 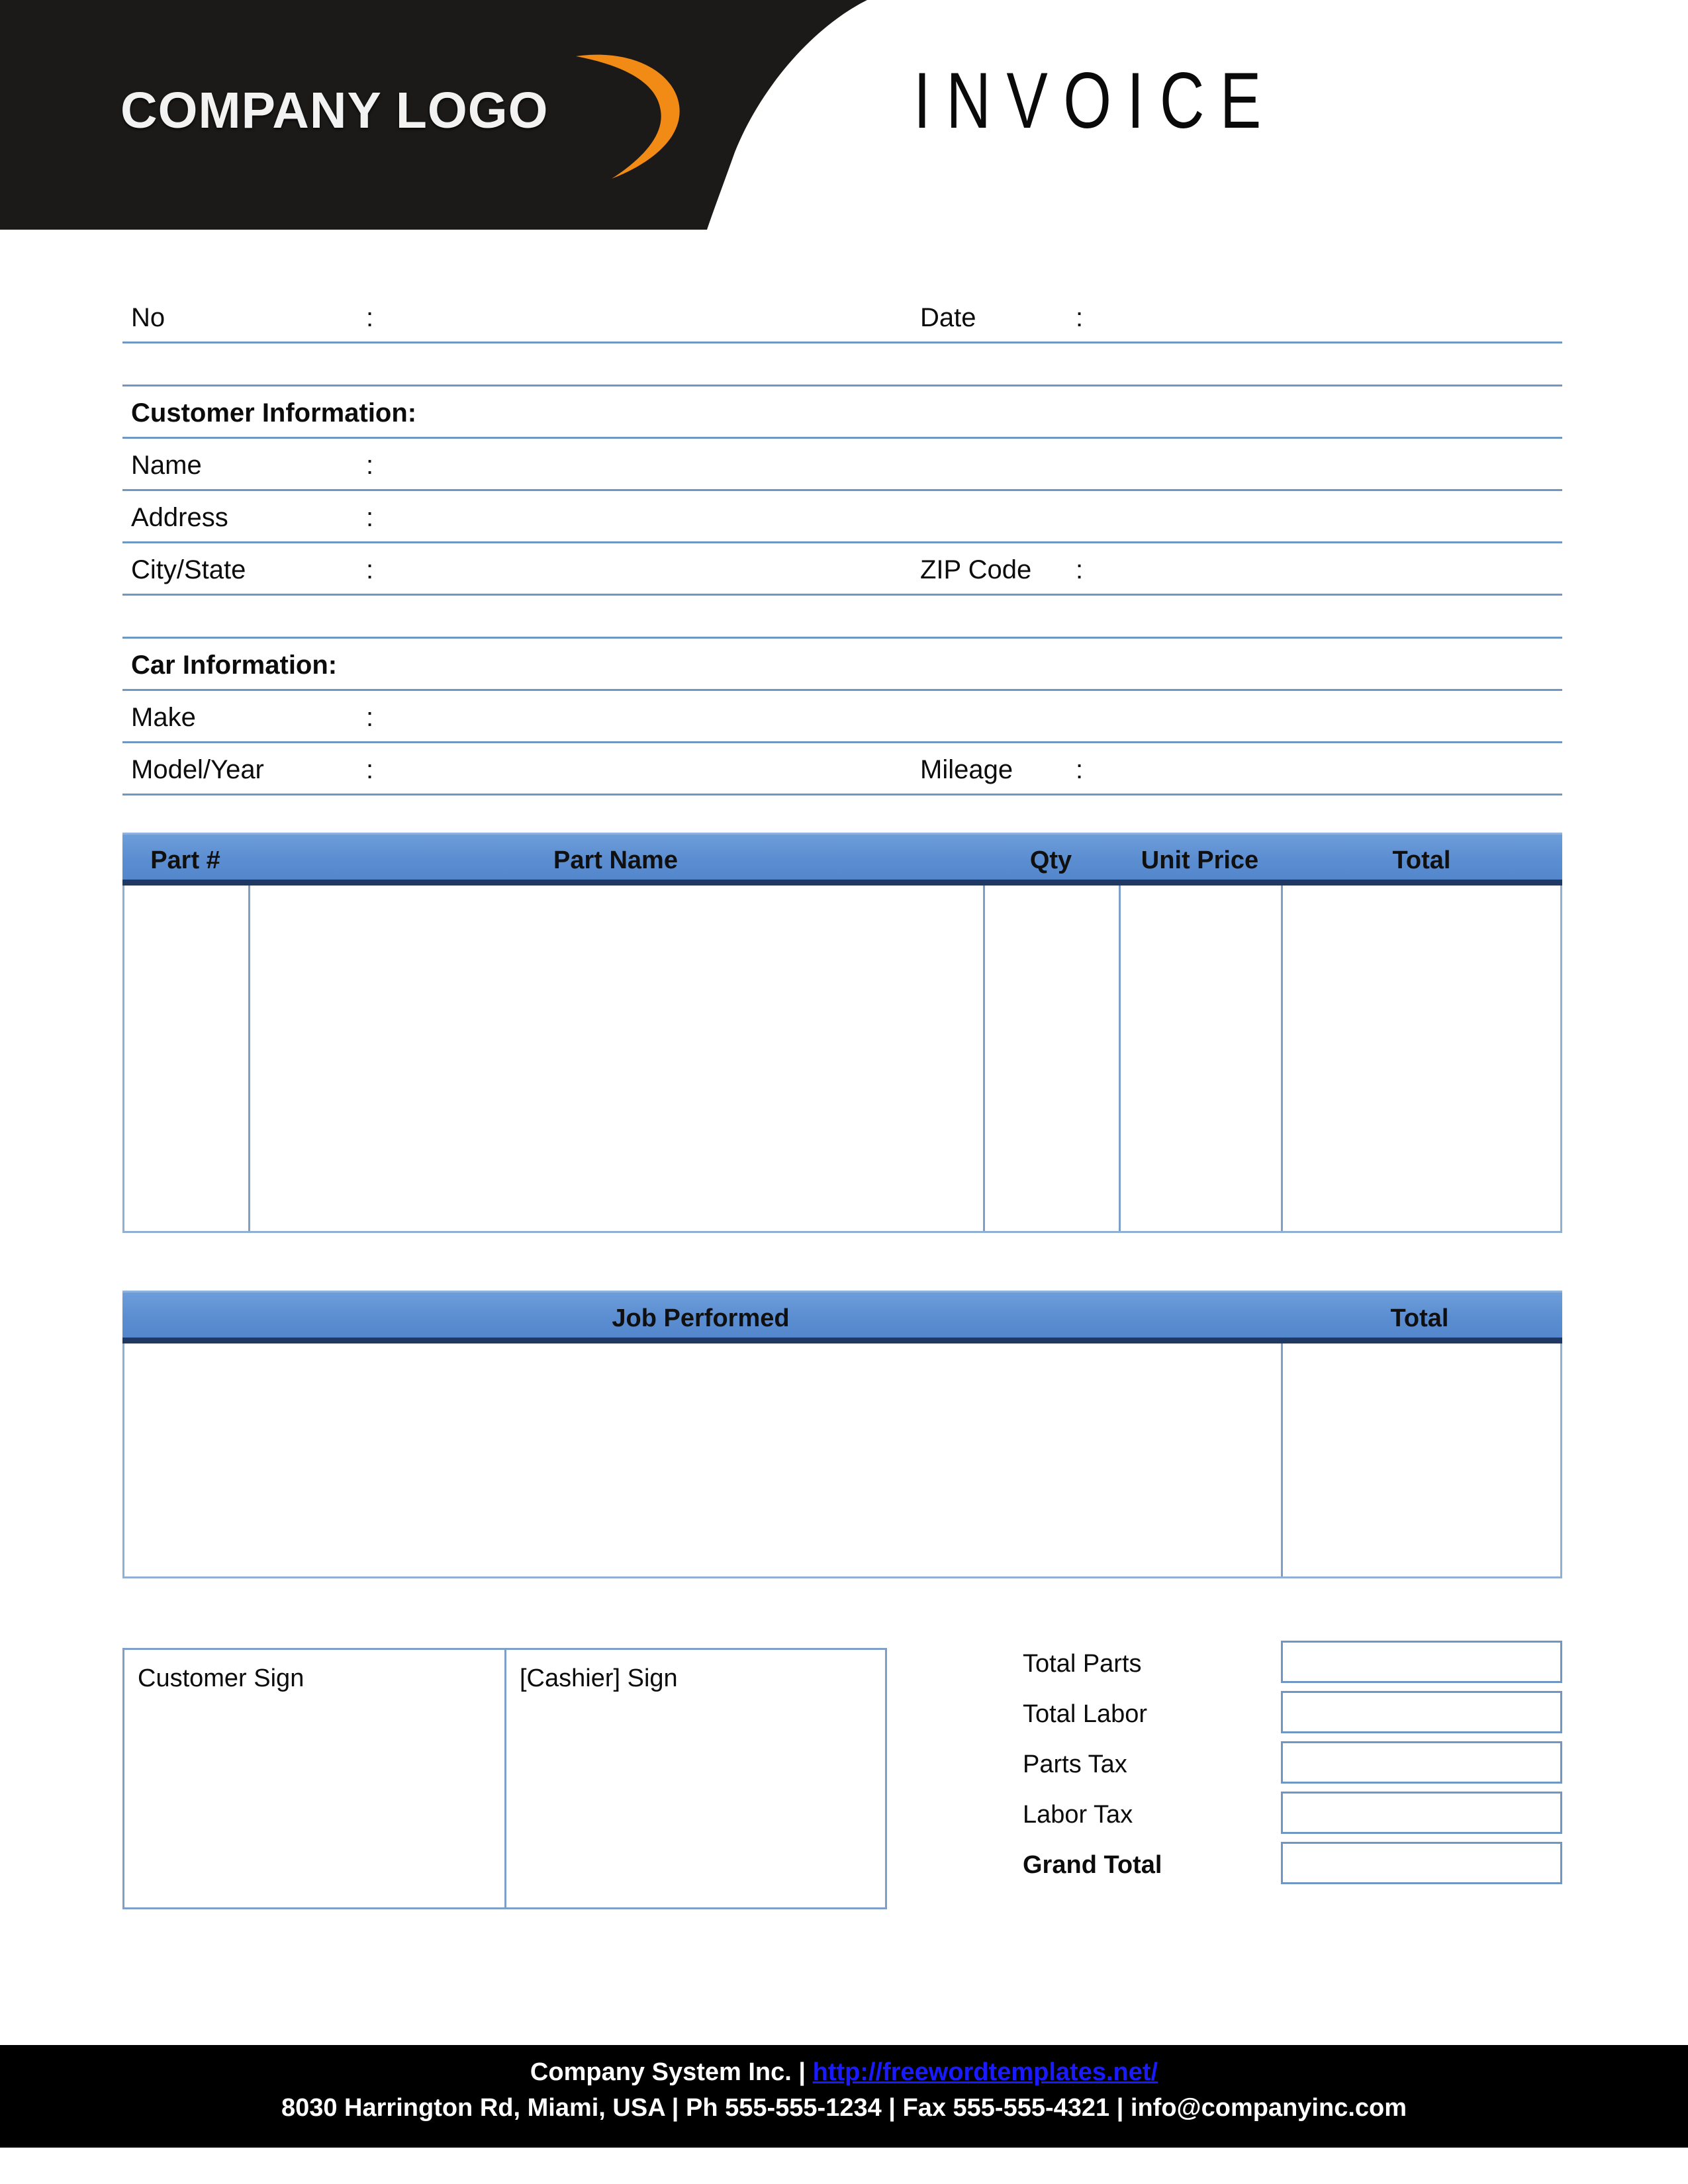 I want to click on city-state-colon: :, so click(x=370, y=569).